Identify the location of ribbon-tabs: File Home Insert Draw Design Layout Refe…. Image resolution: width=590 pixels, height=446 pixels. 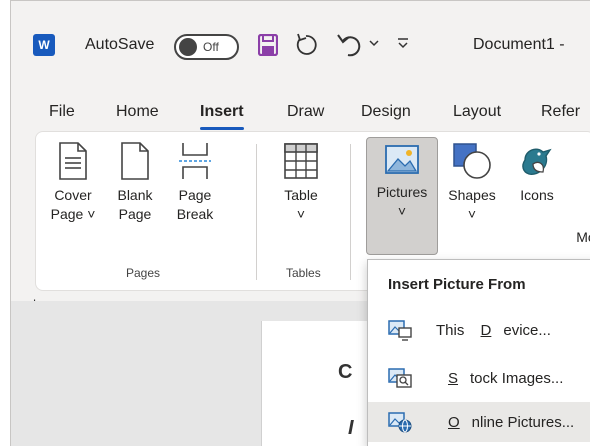
(300, 114).